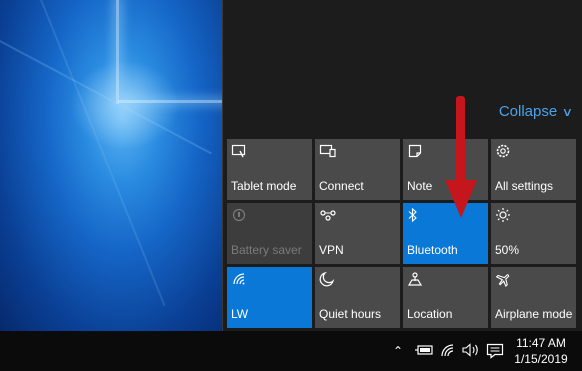 This screenshot has height=371, width=582. What do you see at coordinates (533, 280) in the screenshot?
I see `airplane-icon` at bounding box center [533, 280].